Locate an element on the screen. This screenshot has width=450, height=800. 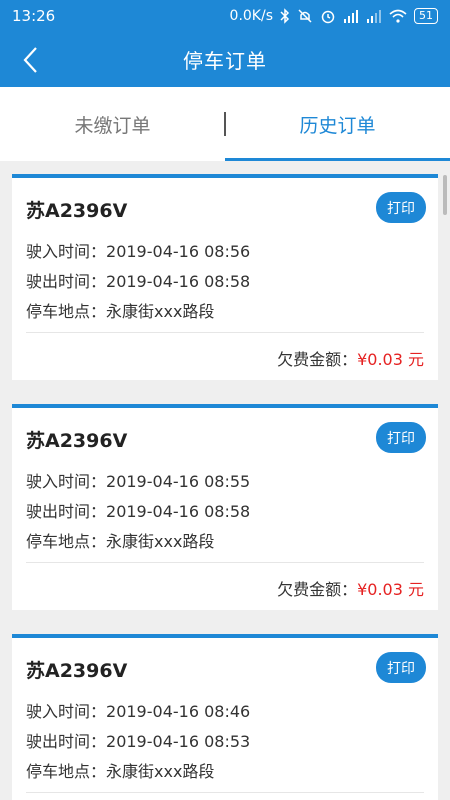
status-icons: 0.0K/s 51 is located at coordinates (334, 16).